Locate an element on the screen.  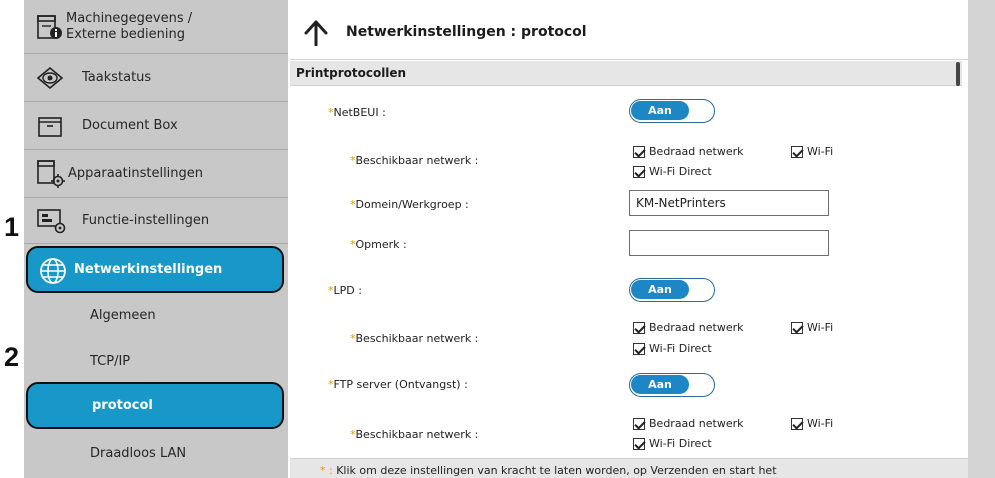
ftp-network-label: *Beschikbaar netwerk : is located at coordinates (414, 434).